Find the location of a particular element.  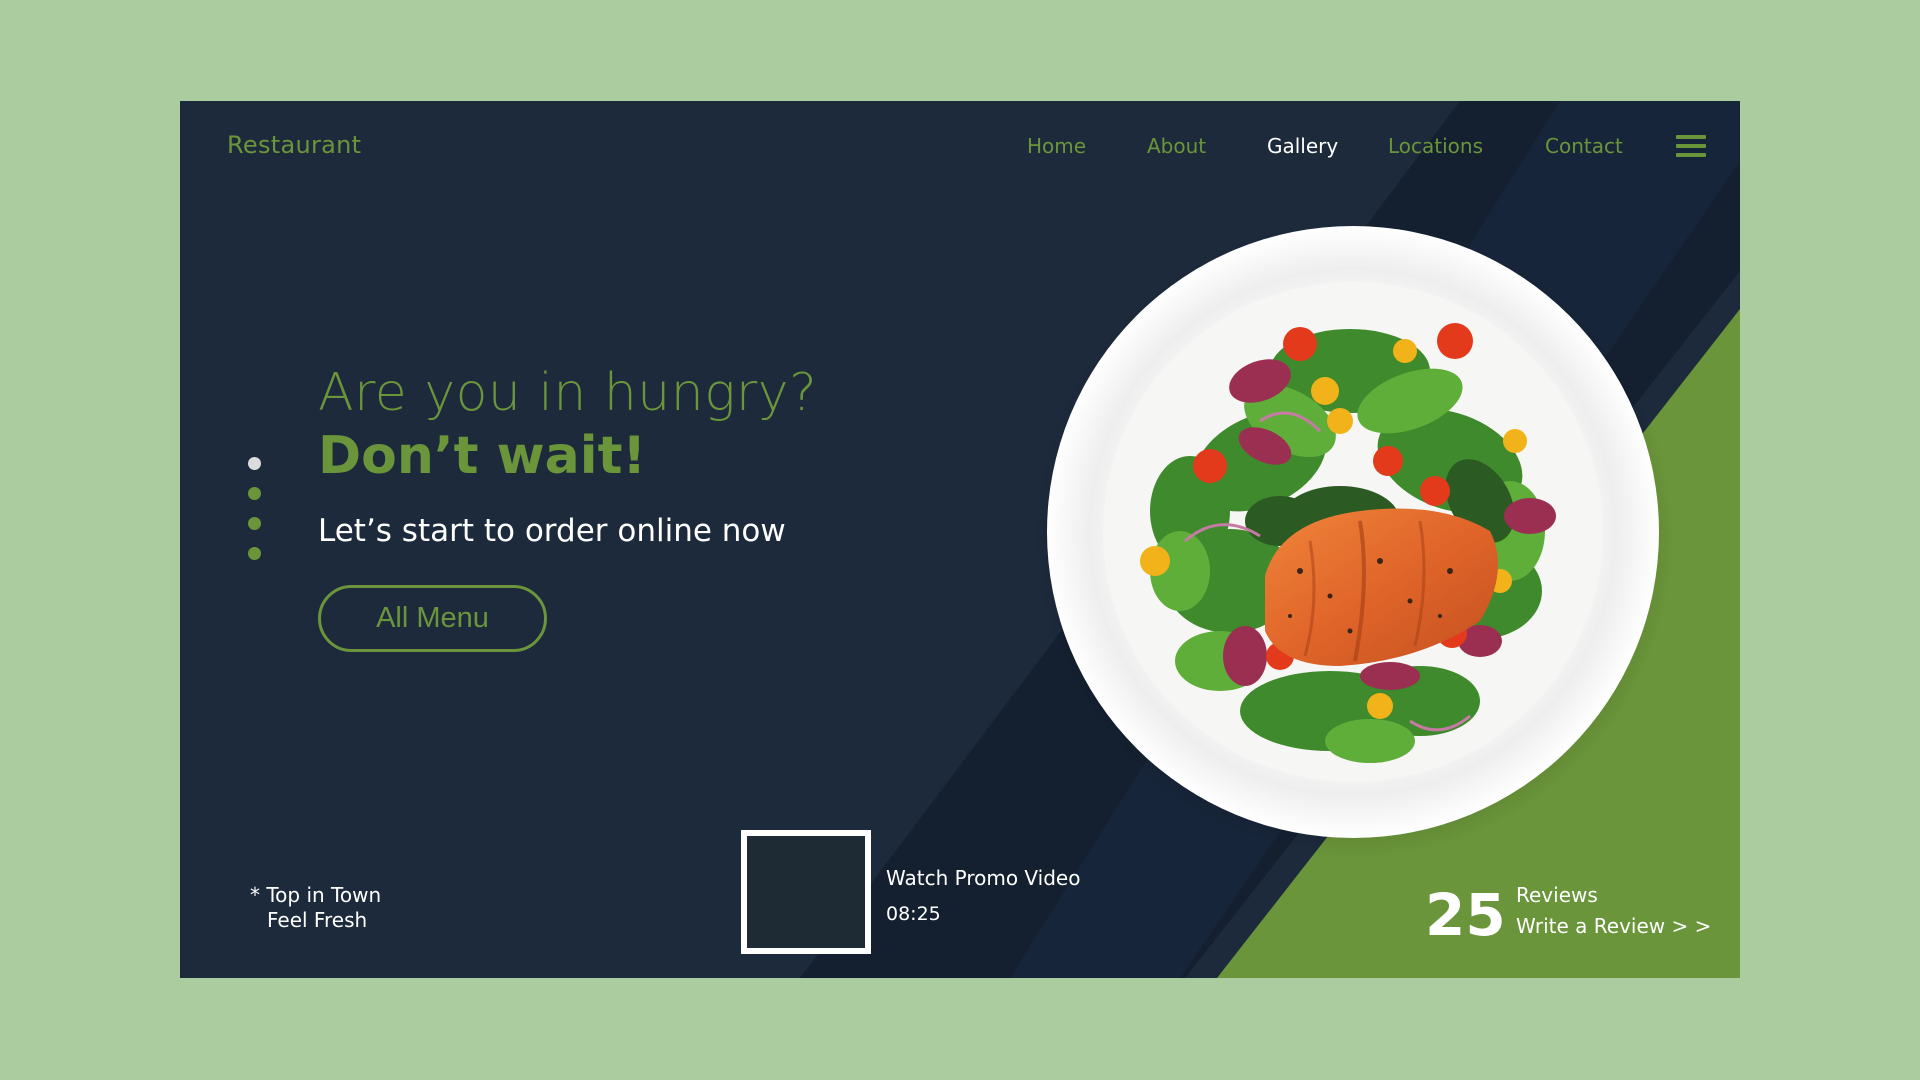

promo-video-duration: 08:25 is located at coordinates (913, 914).